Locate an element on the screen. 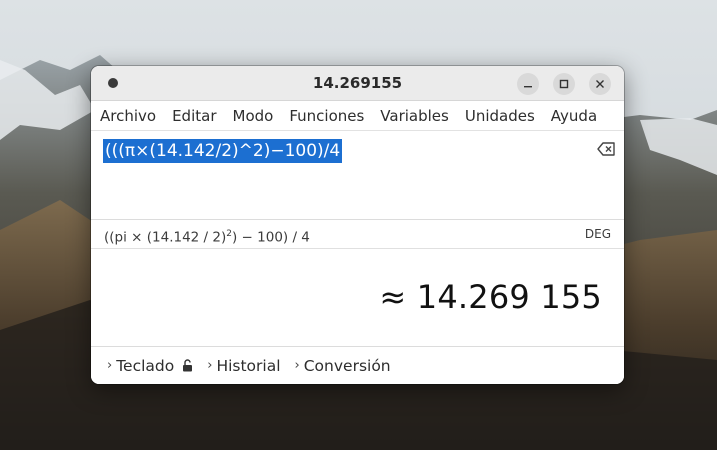 This screenshot has width=717, height=450. keypad-label: Teclado is located at coordinates (145, 365).